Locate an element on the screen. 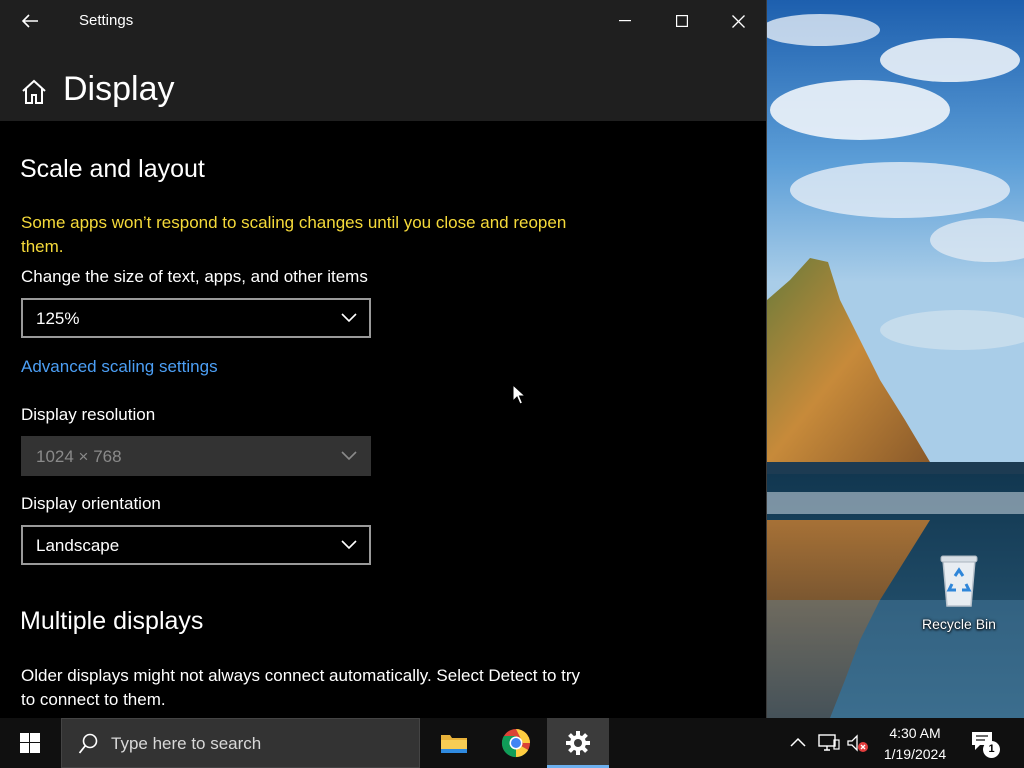 The image size is (1024, 768). taskbar-settings is located at coordinates (578, 743).